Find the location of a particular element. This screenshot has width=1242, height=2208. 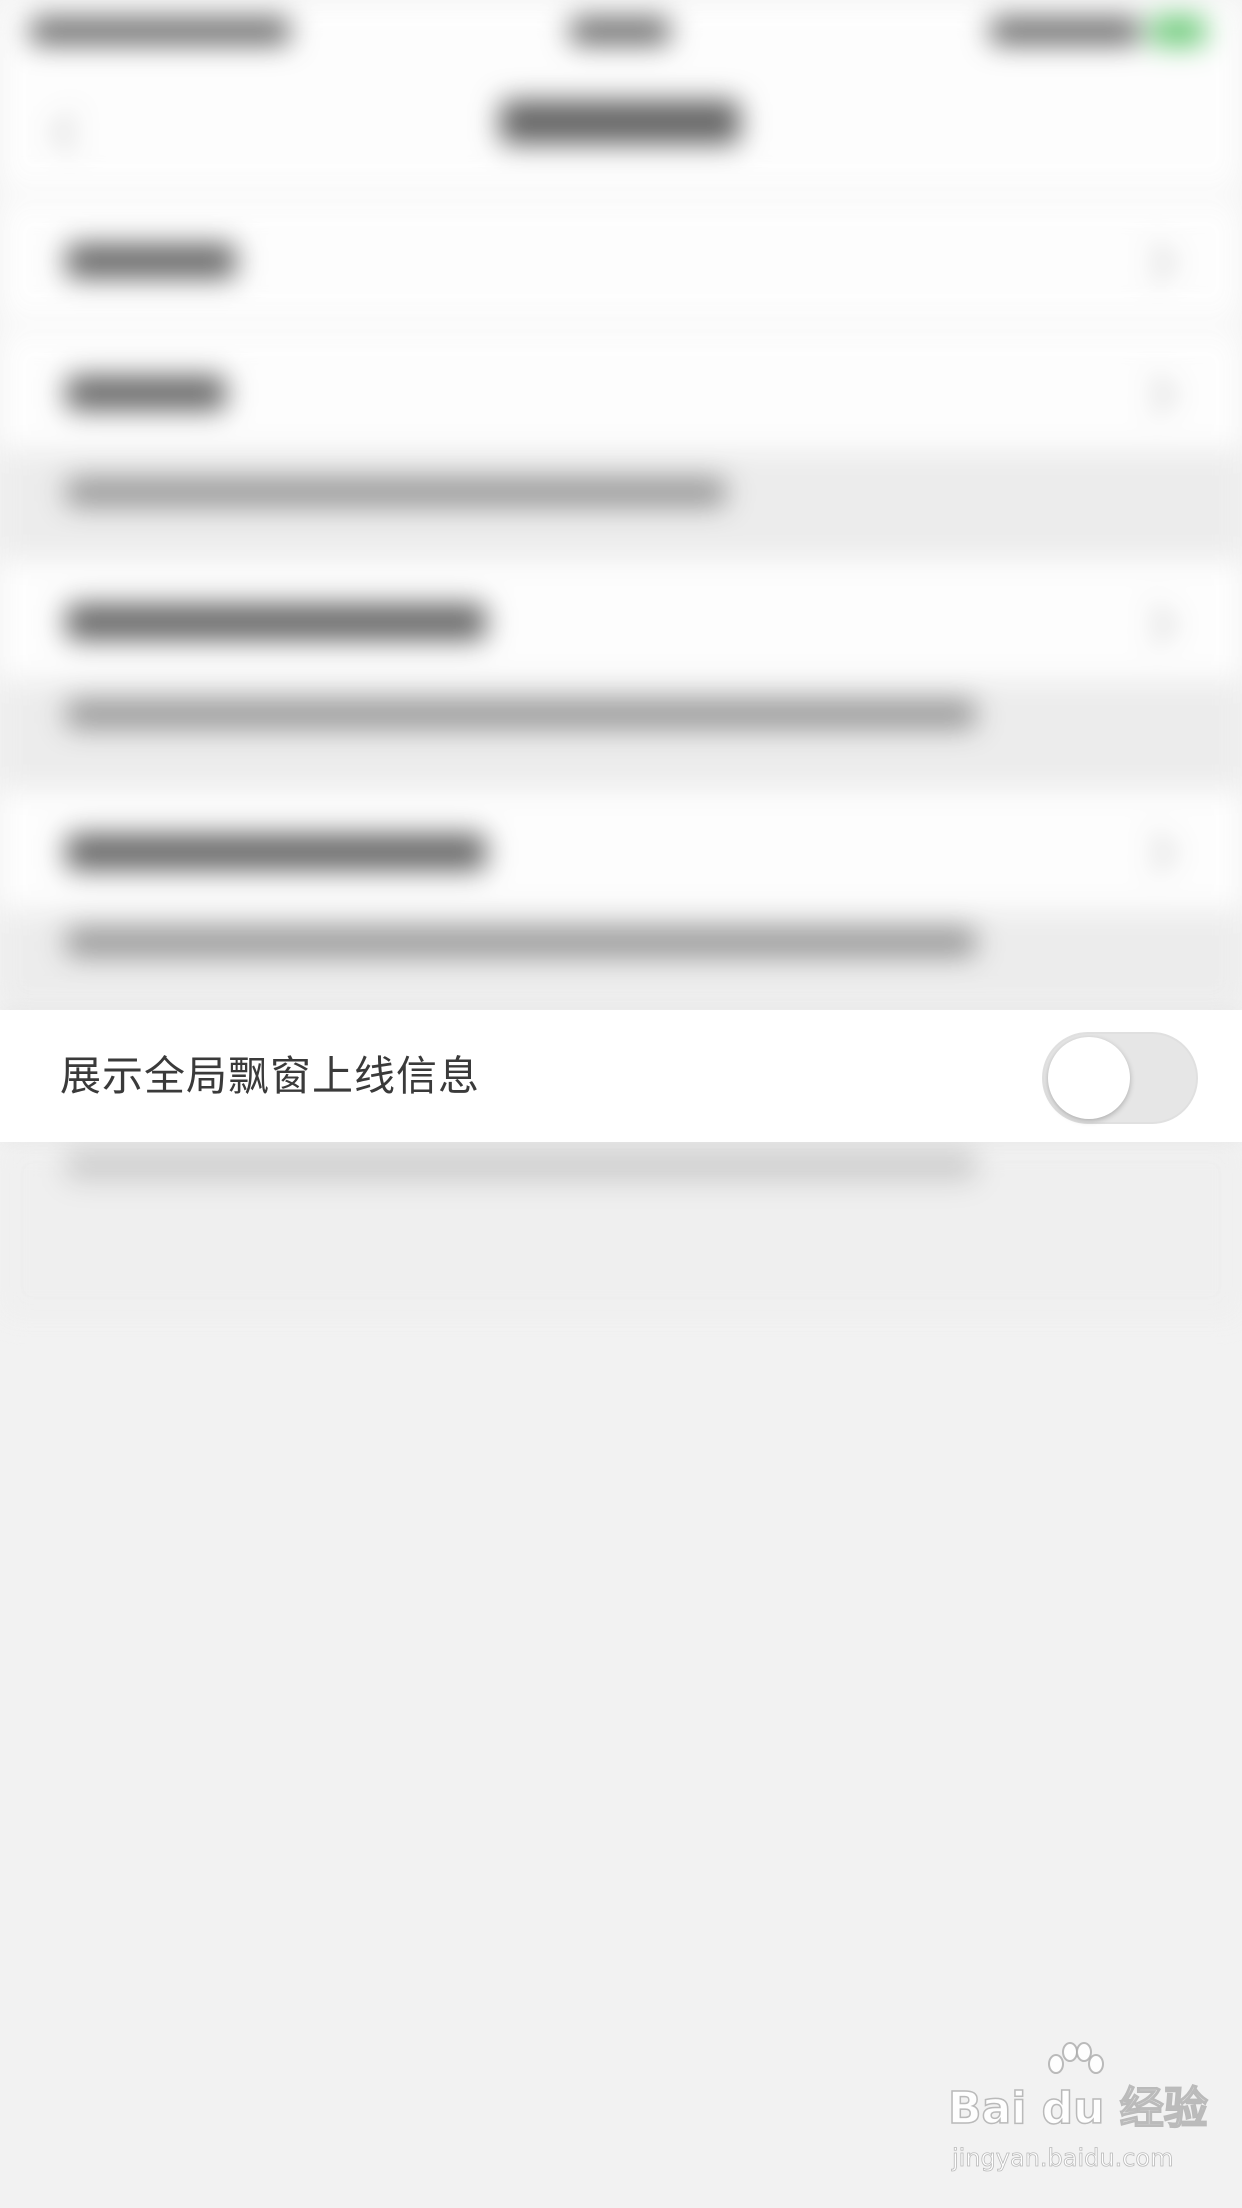

status-bar-time is located at coordinates (620, 31).